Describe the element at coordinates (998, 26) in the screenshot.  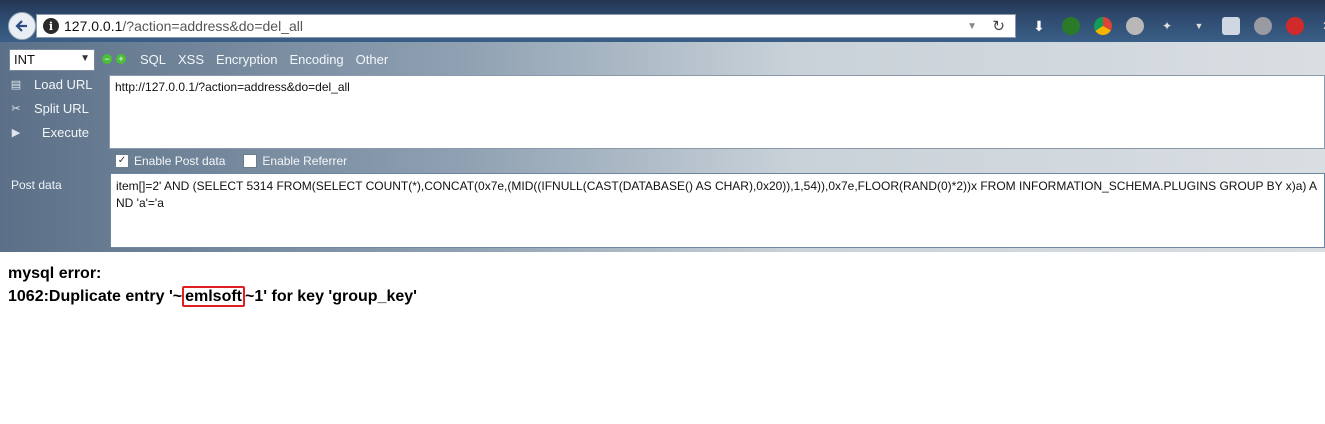
I see `reload-icon: ↻` at that location.